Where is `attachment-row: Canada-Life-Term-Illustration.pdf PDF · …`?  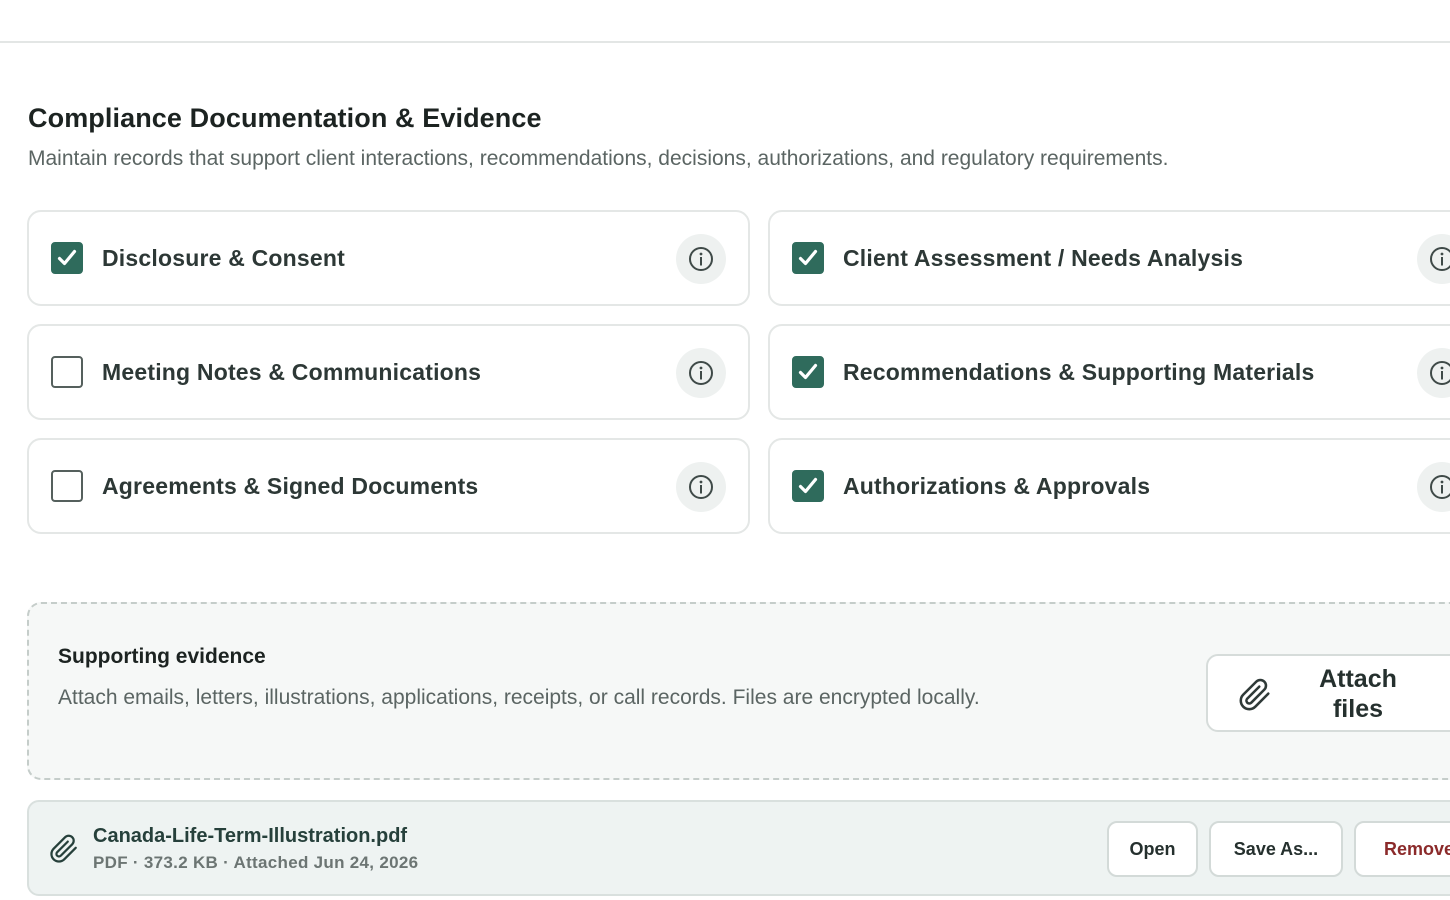
attachment-row: Canada-Life-Term-Illustration.pdf PDF · … is located at coordinates (738, 848).